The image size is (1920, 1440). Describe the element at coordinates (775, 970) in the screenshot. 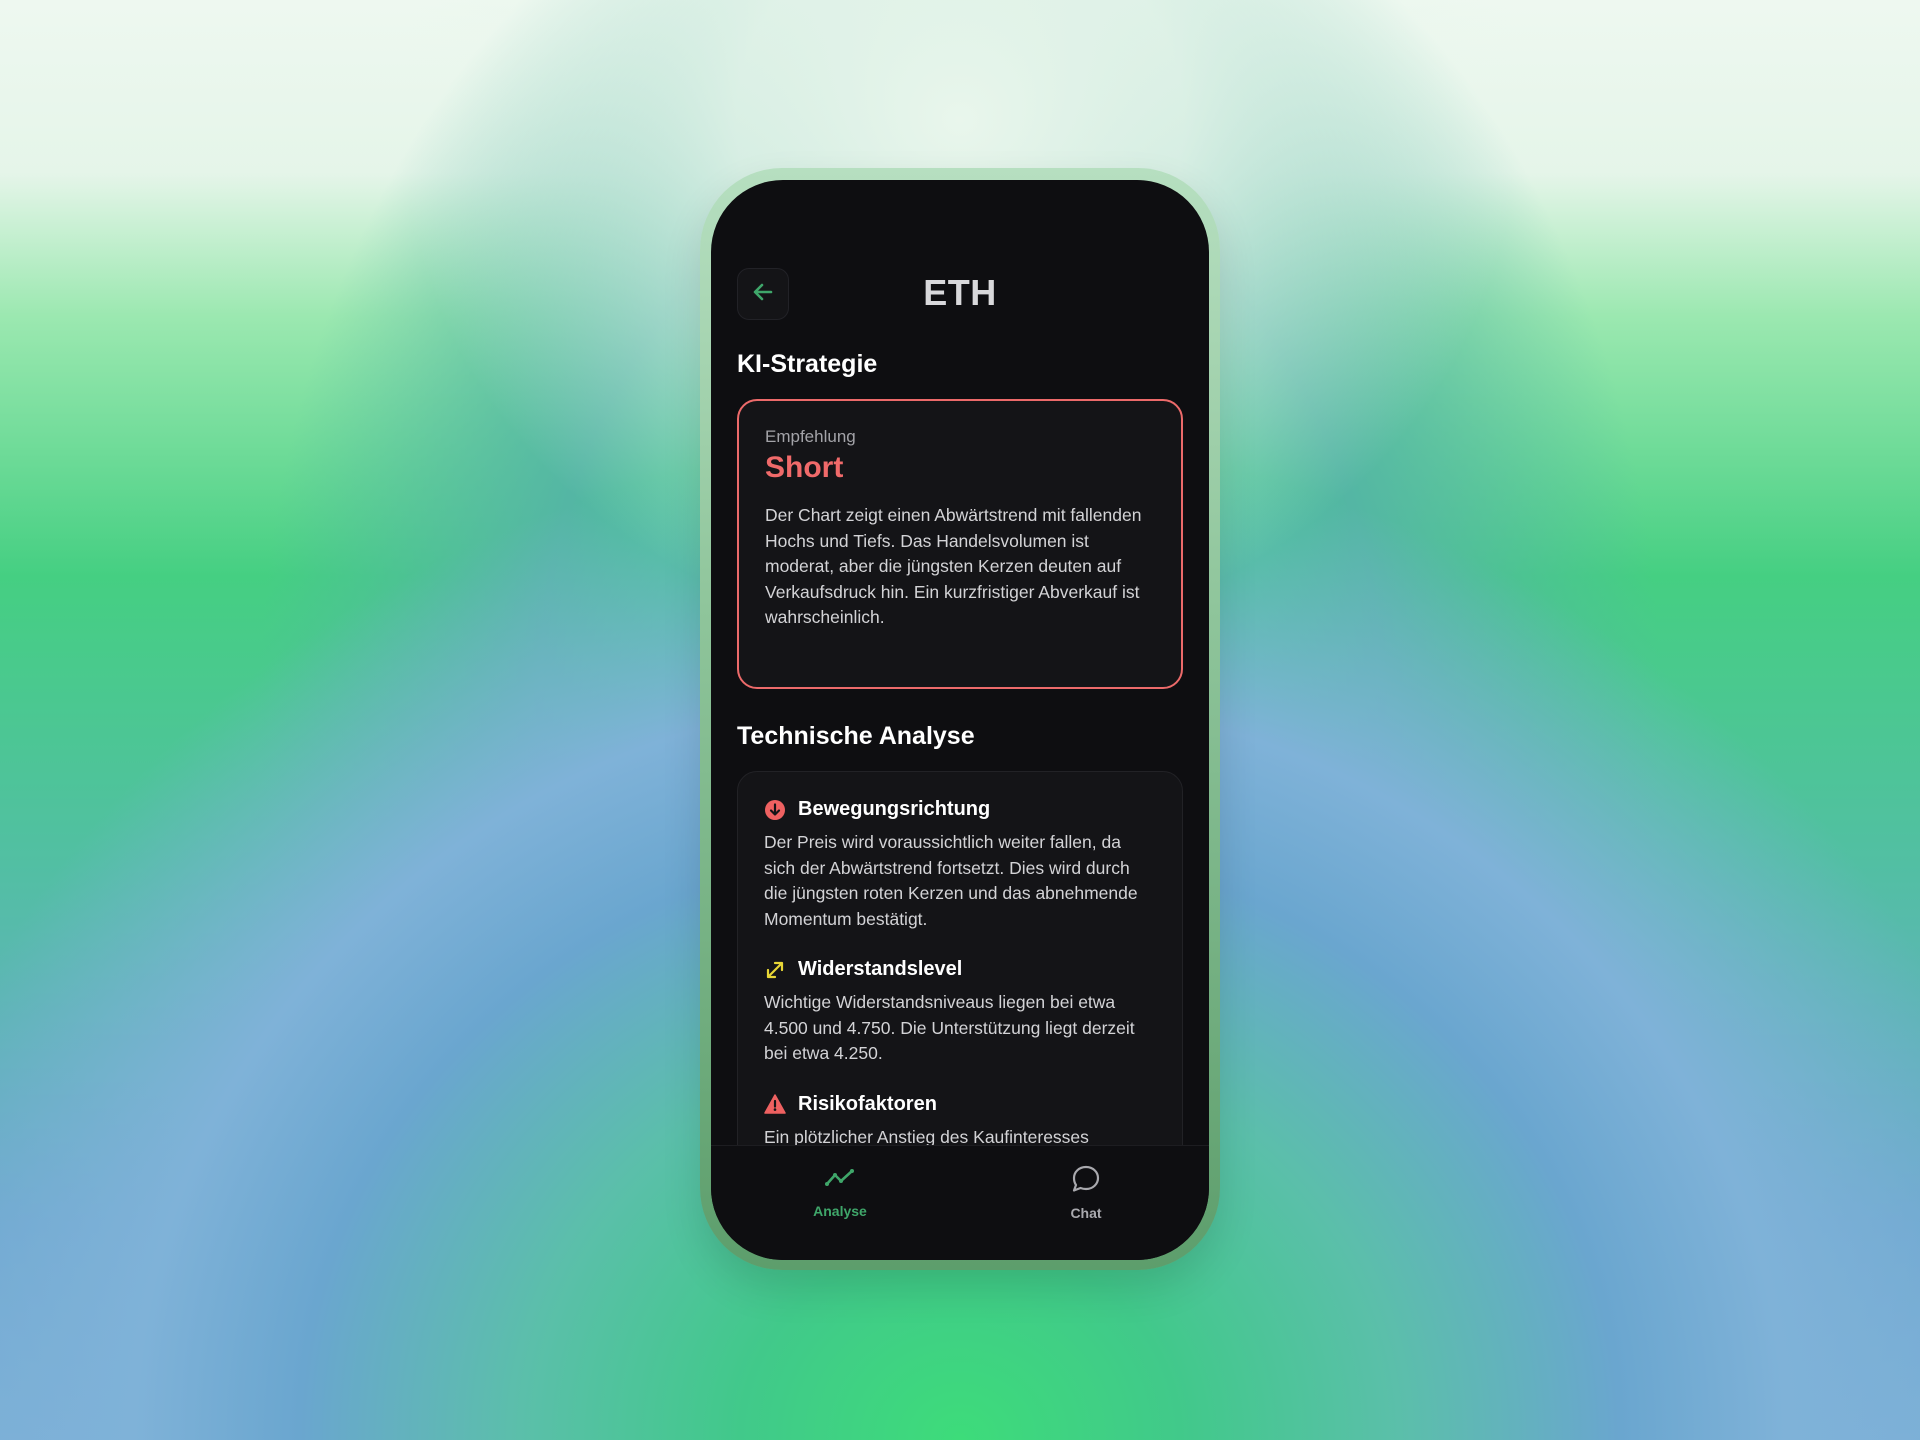

I see `expand-arrows-icon` at that location.